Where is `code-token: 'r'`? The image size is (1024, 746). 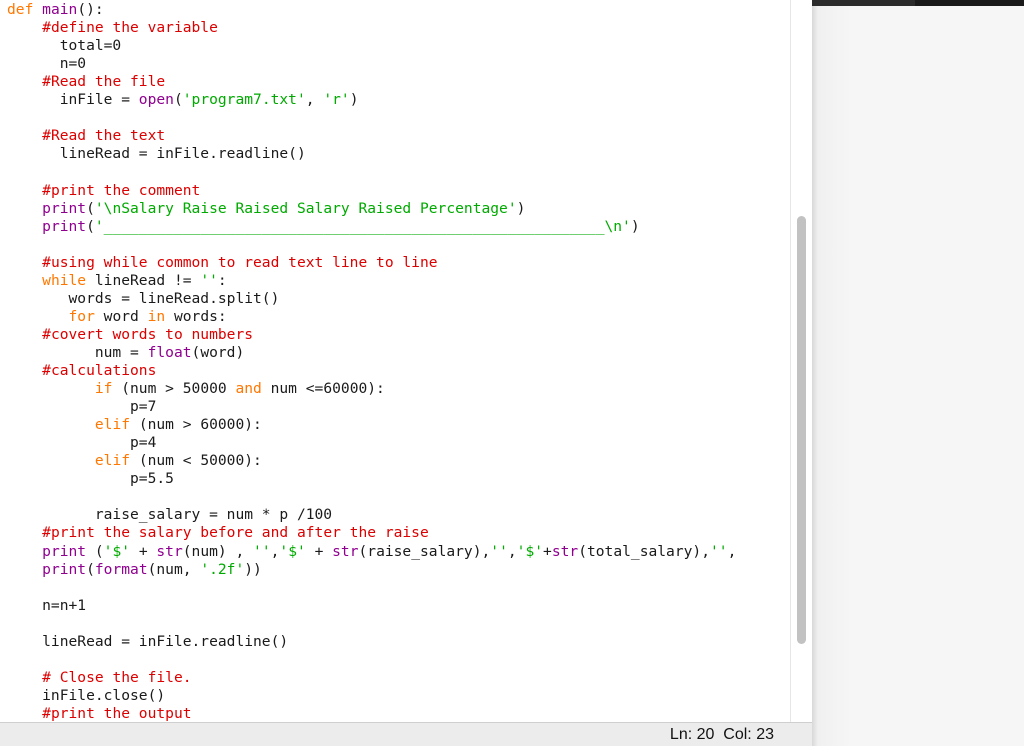 code-token: 'r' is located at coordinates (336, 100).